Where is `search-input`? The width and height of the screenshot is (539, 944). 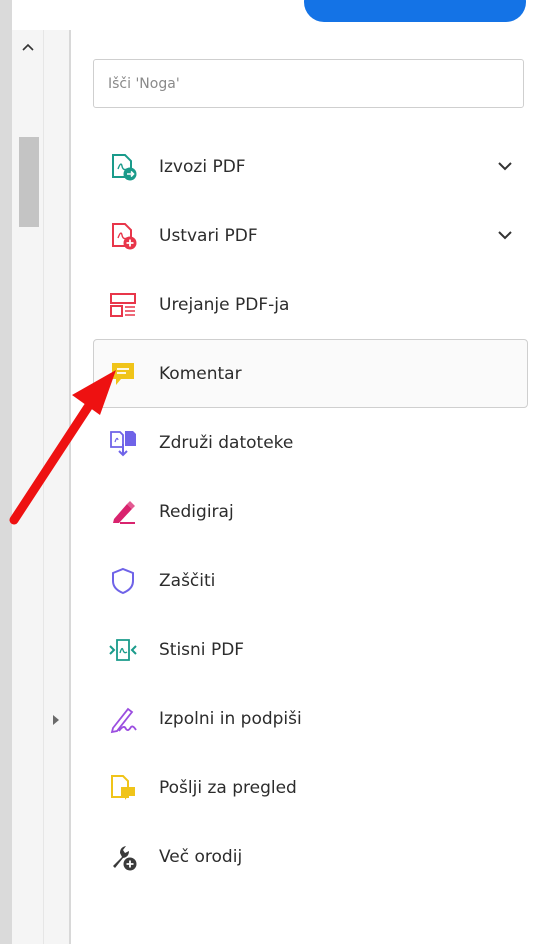
search-input is located at coordinates (308, 83).